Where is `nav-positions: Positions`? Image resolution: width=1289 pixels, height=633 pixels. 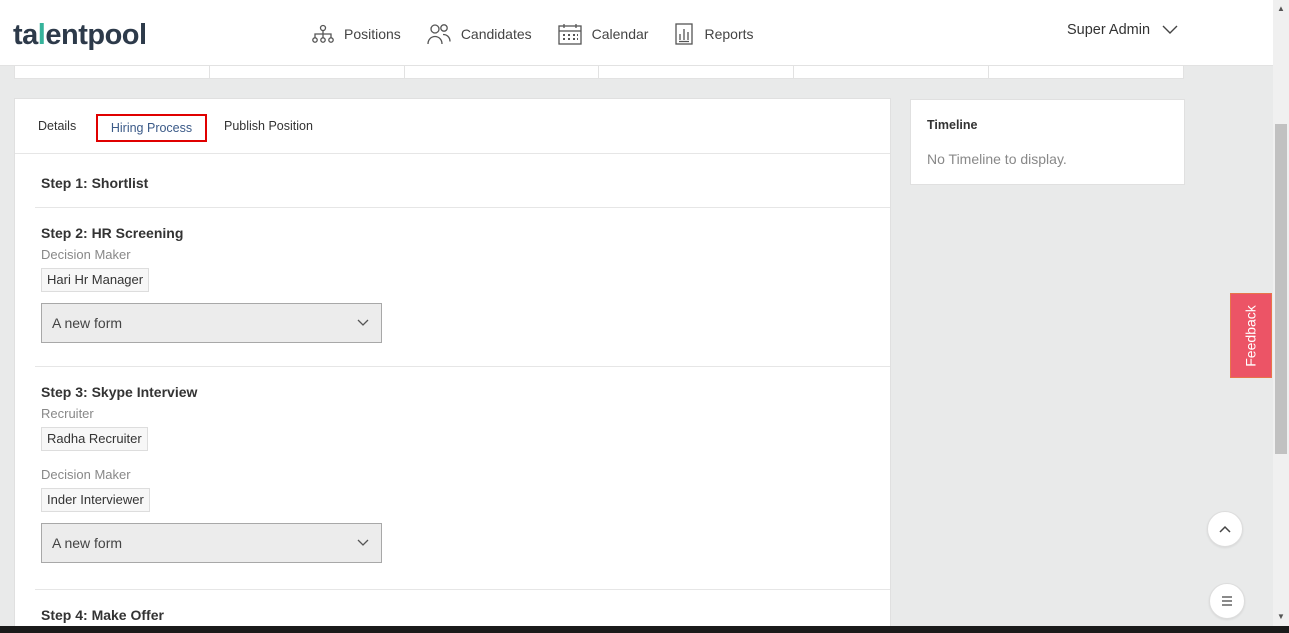 nav-positions: Positions is located at coordinates (356, 34).